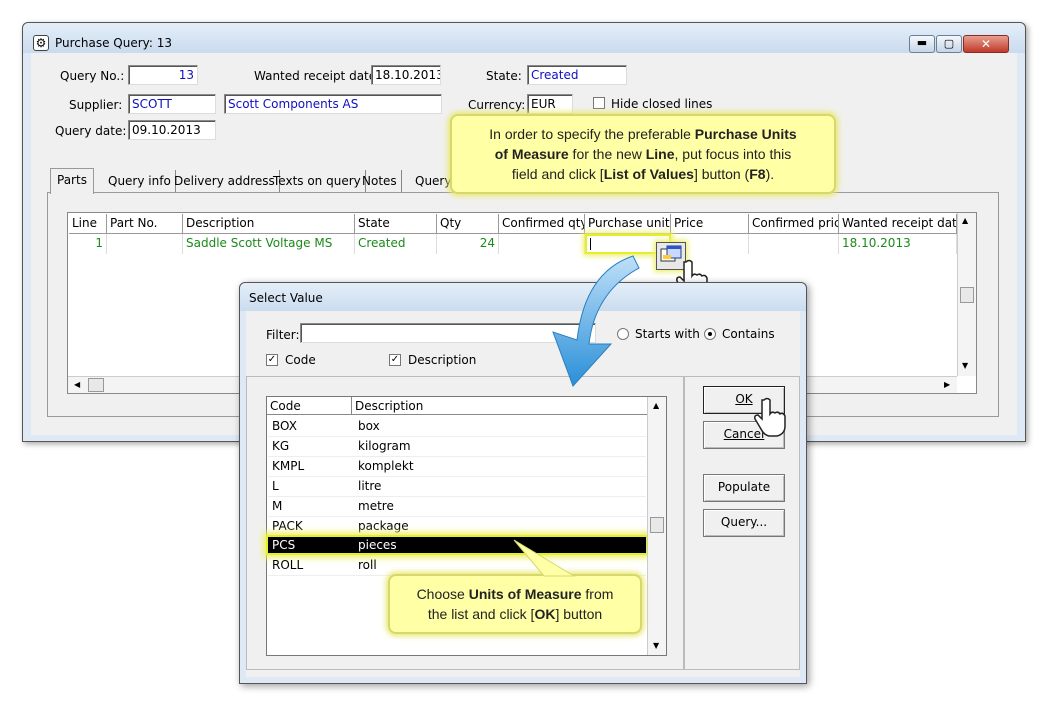  Describe the element at coordinates (384, 446) in the screenshot. I see `item-description: kilogram` at that location.